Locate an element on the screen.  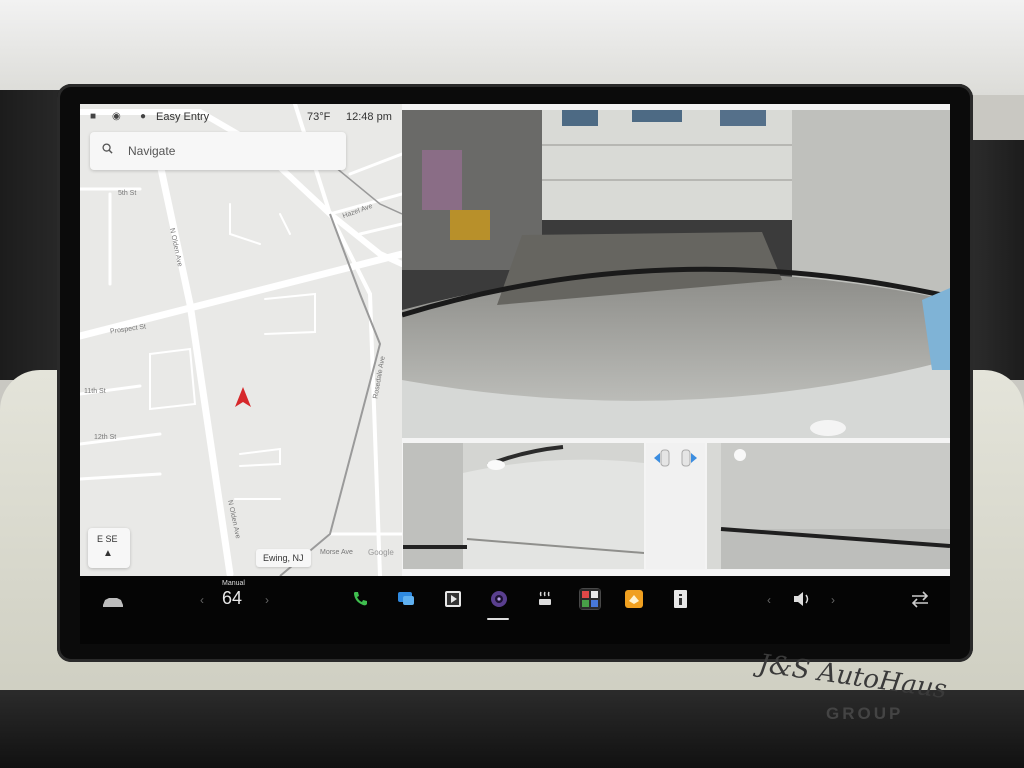
speed-mode-label: Manual is located at coordinates (233, 583).